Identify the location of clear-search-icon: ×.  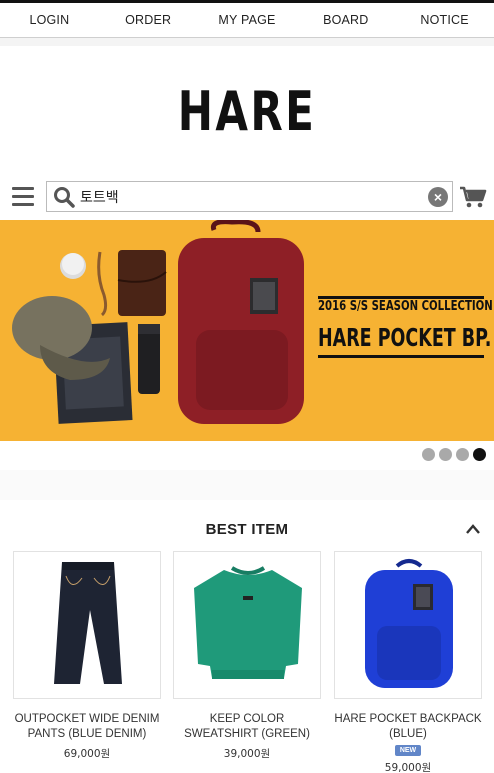
(438, 197).